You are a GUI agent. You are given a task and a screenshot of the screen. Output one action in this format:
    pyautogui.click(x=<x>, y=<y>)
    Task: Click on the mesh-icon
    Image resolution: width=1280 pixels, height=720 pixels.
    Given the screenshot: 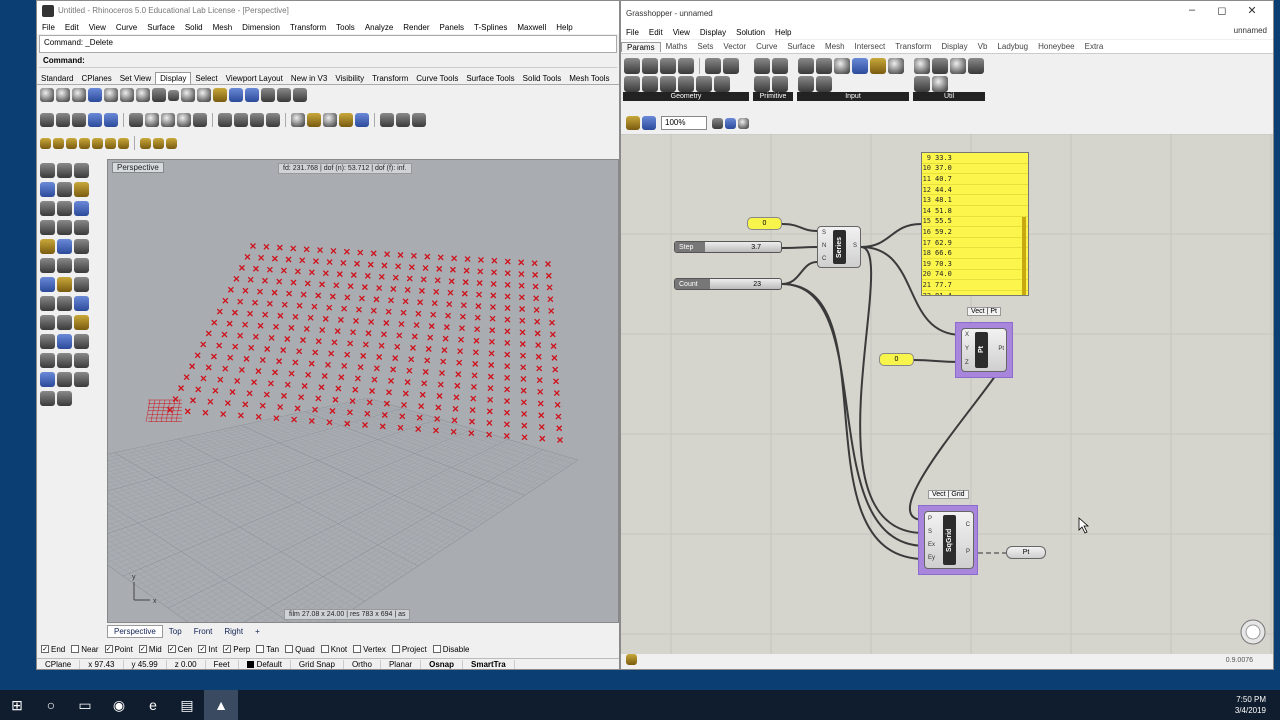 What is the action you would take?
    pyautogui.click(x=81, y=246)
    